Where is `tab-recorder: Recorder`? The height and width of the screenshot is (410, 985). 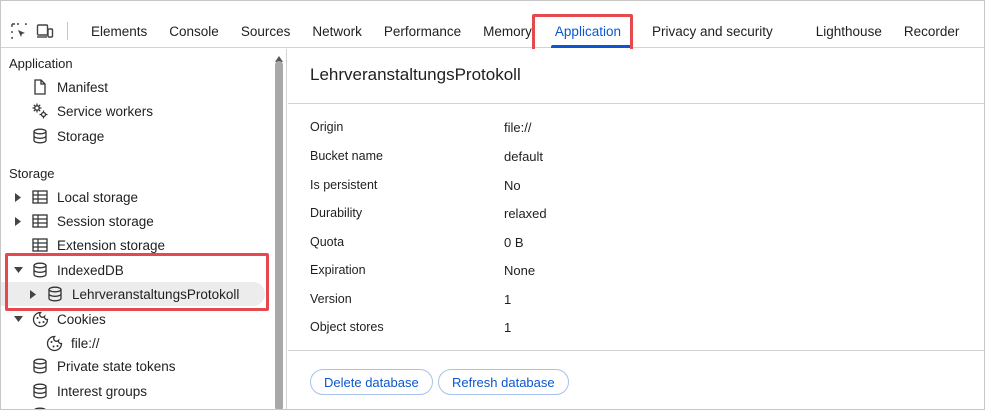
tab-recorder: Recorder is located at coordinates (932, 31).